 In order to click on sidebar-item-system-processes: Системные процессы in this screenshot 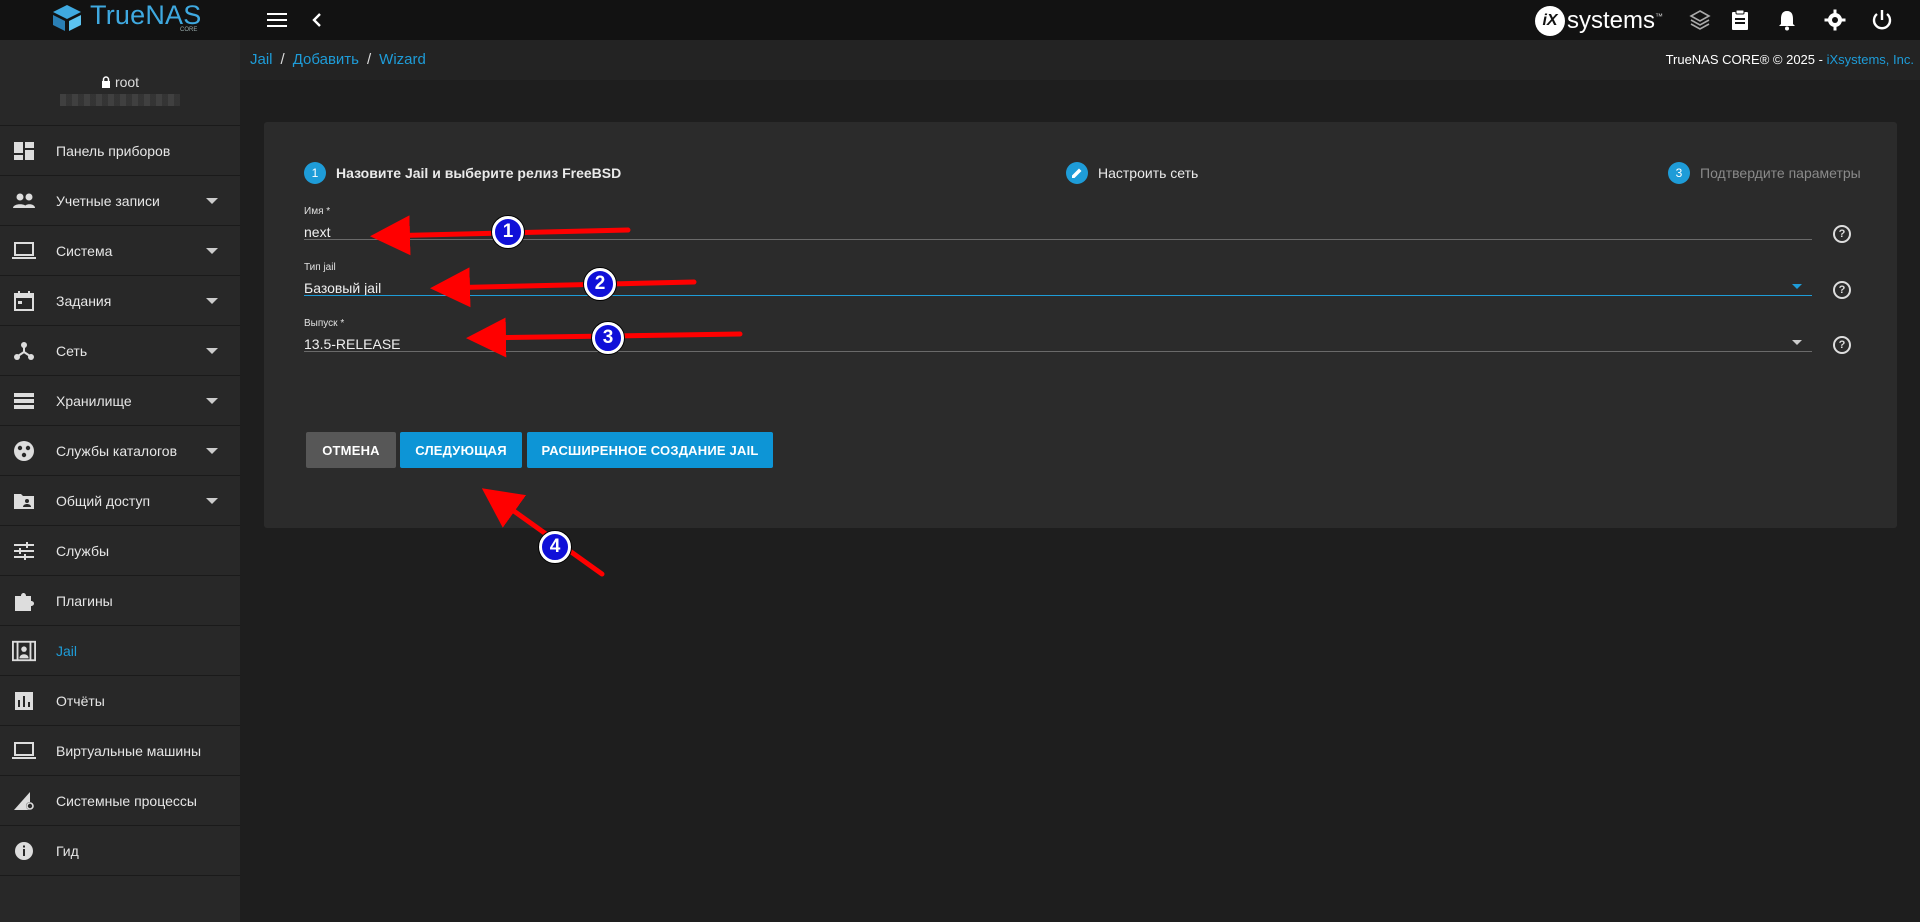, I will do `click(120, 801)`.